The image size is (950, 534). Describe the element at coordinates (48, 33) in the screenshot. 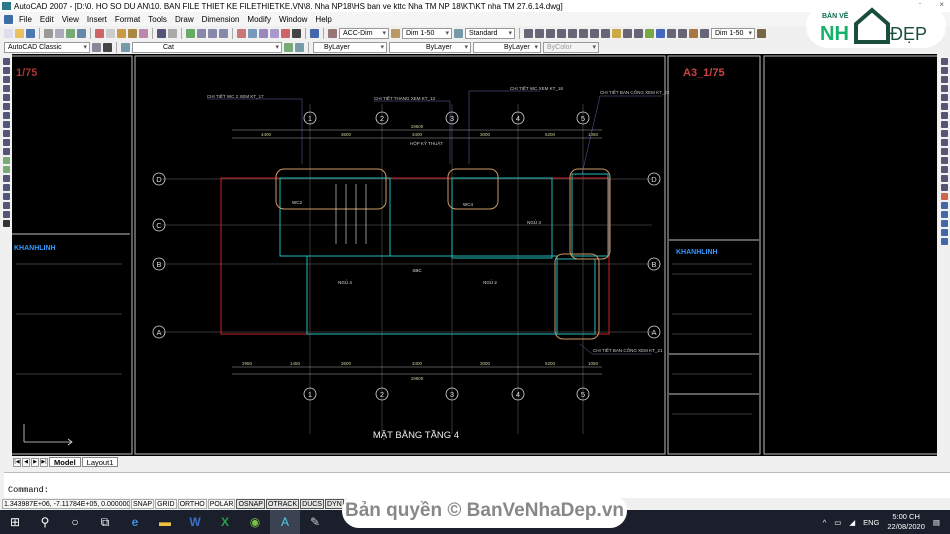

I see `plot-icon` at that location.